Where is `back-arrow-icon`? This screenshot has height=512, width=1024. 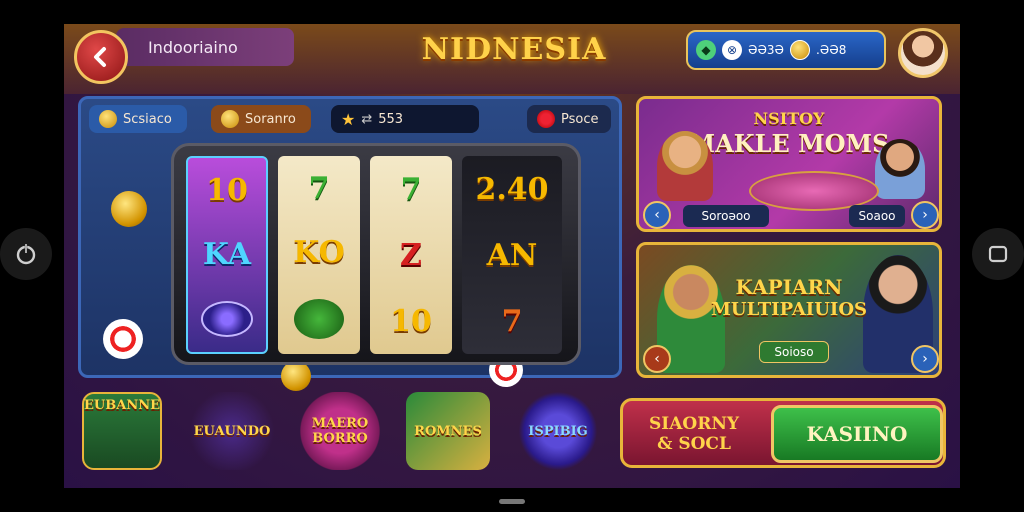 back-arrow-icon is located at coordinates (100, 57).